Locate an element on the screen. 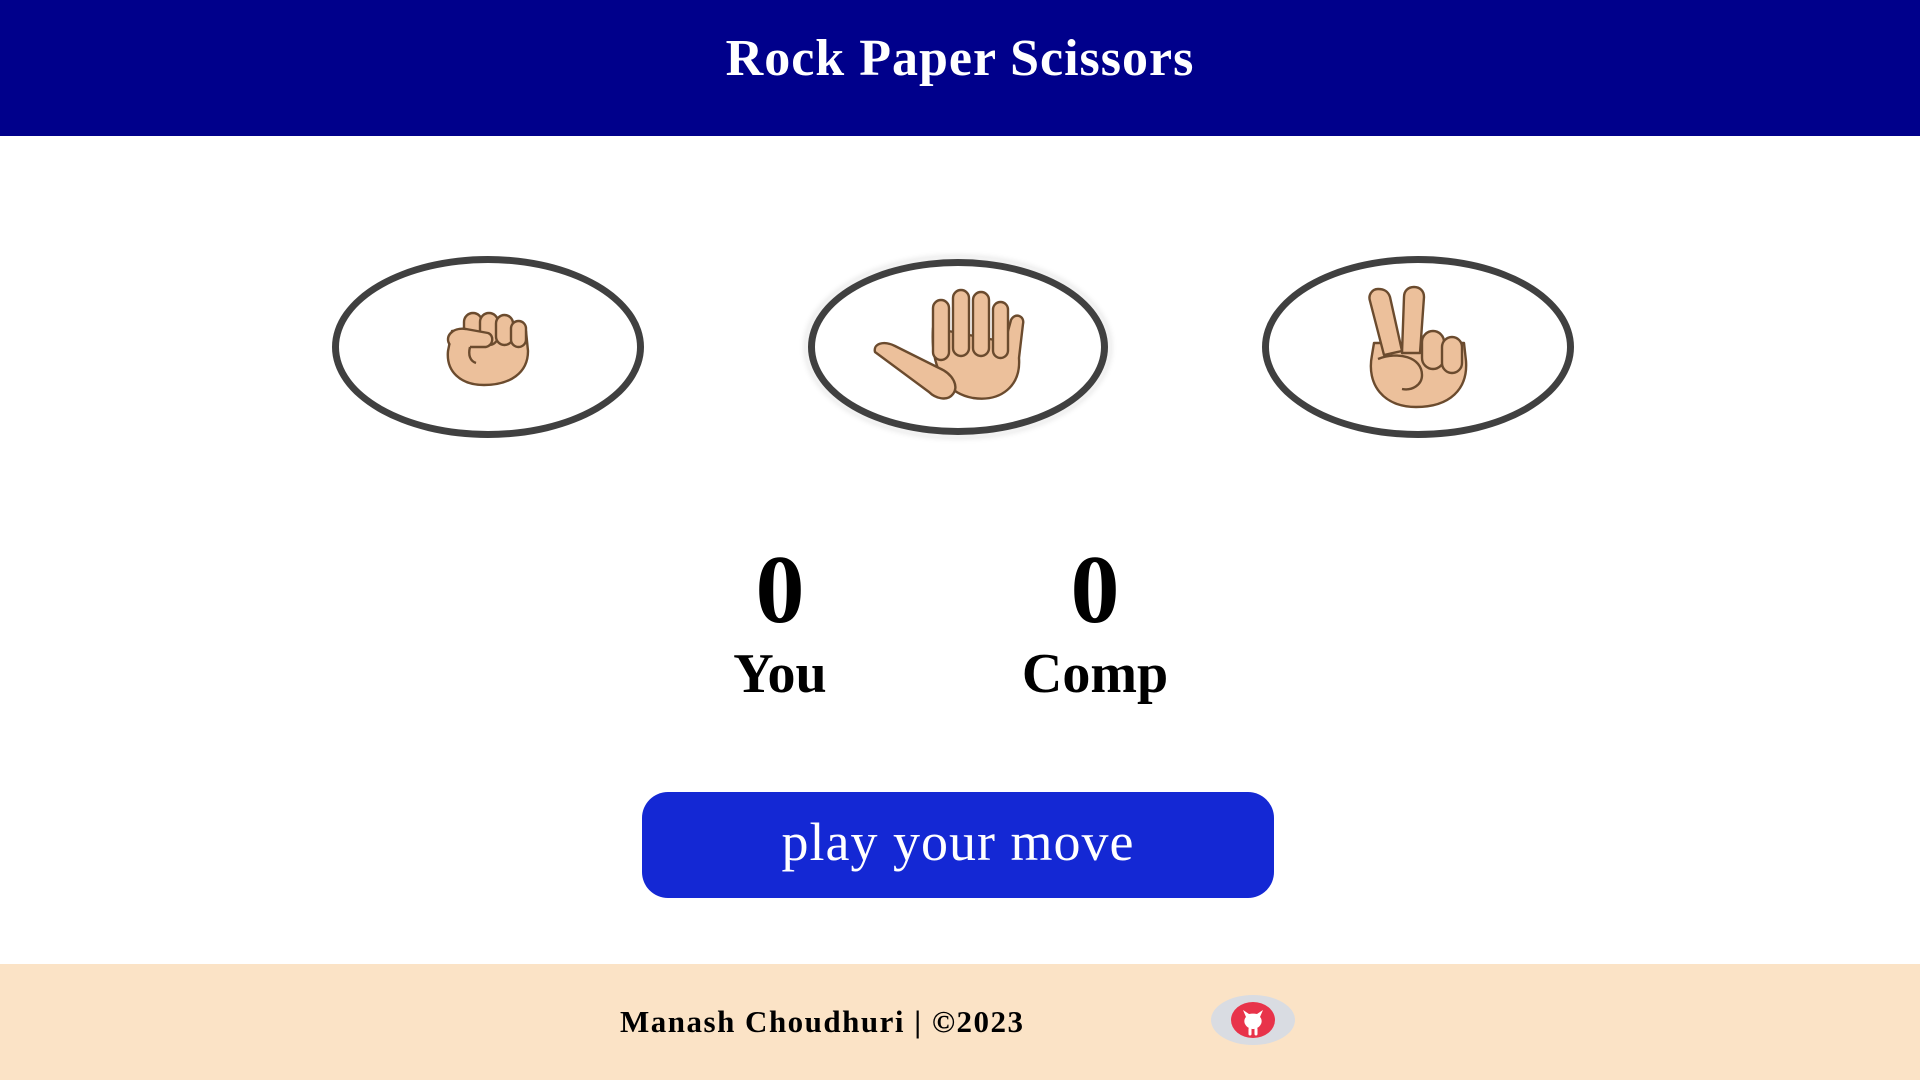 The image size is (1920, 1080). rock-choice-button is located at coordinates (488, 347).